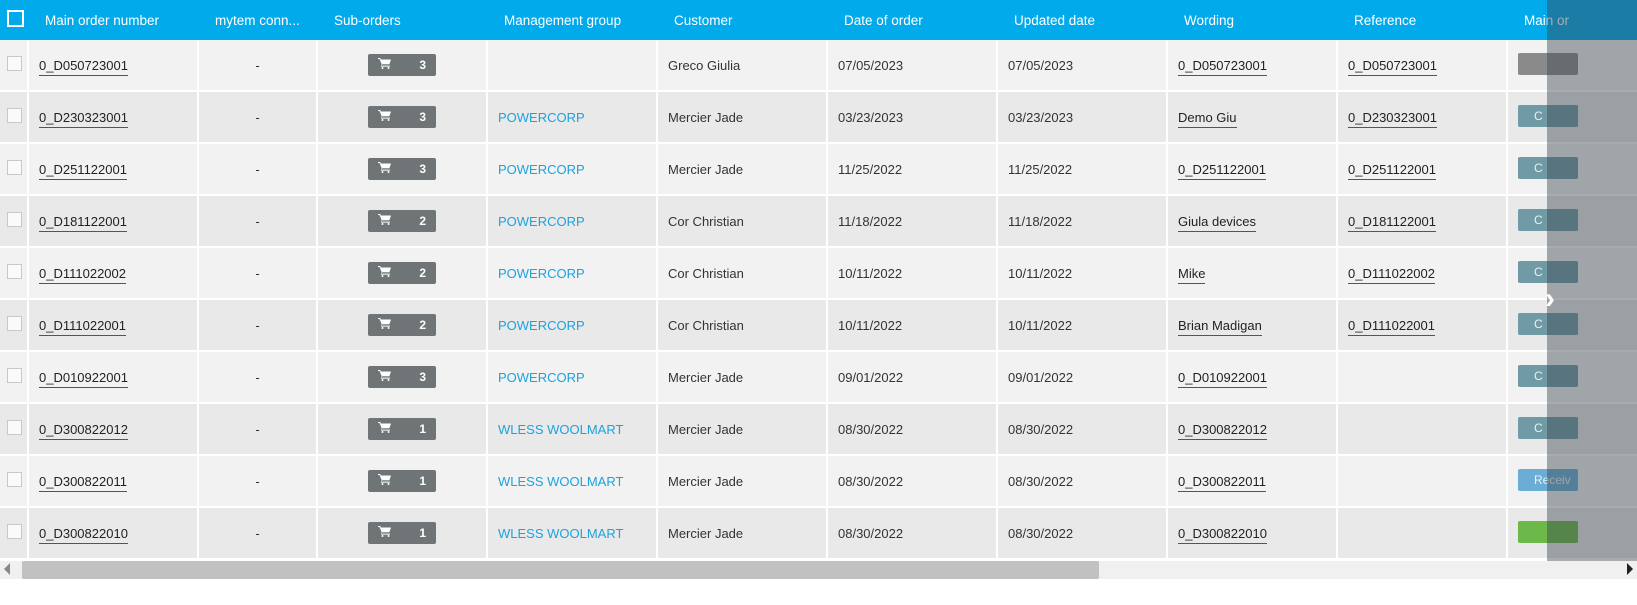 This screenshot has width=1637, height=605. What do you see at coordinates (83, 482) in the screenshot?
I see `order-number-link: 0_D300822011` at bounding box center [83, 482].